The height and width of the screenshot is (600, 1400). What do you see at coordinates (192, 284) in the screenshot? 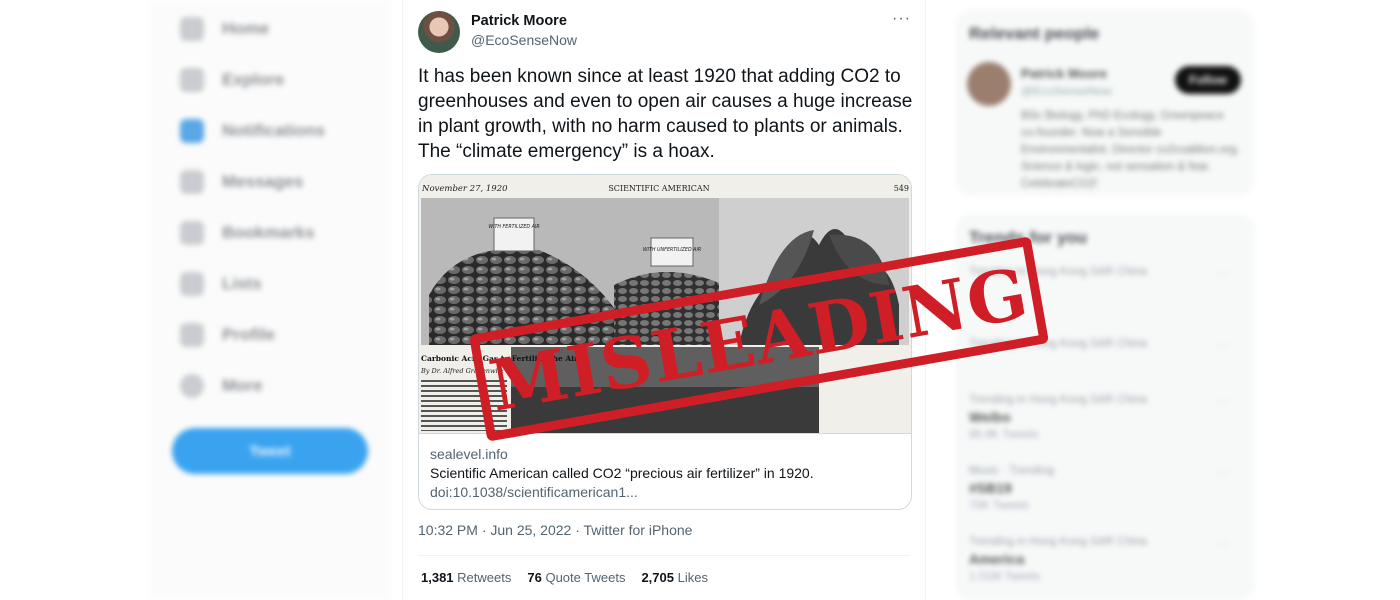
I see `list-icon` at bounding box center [192, 284].